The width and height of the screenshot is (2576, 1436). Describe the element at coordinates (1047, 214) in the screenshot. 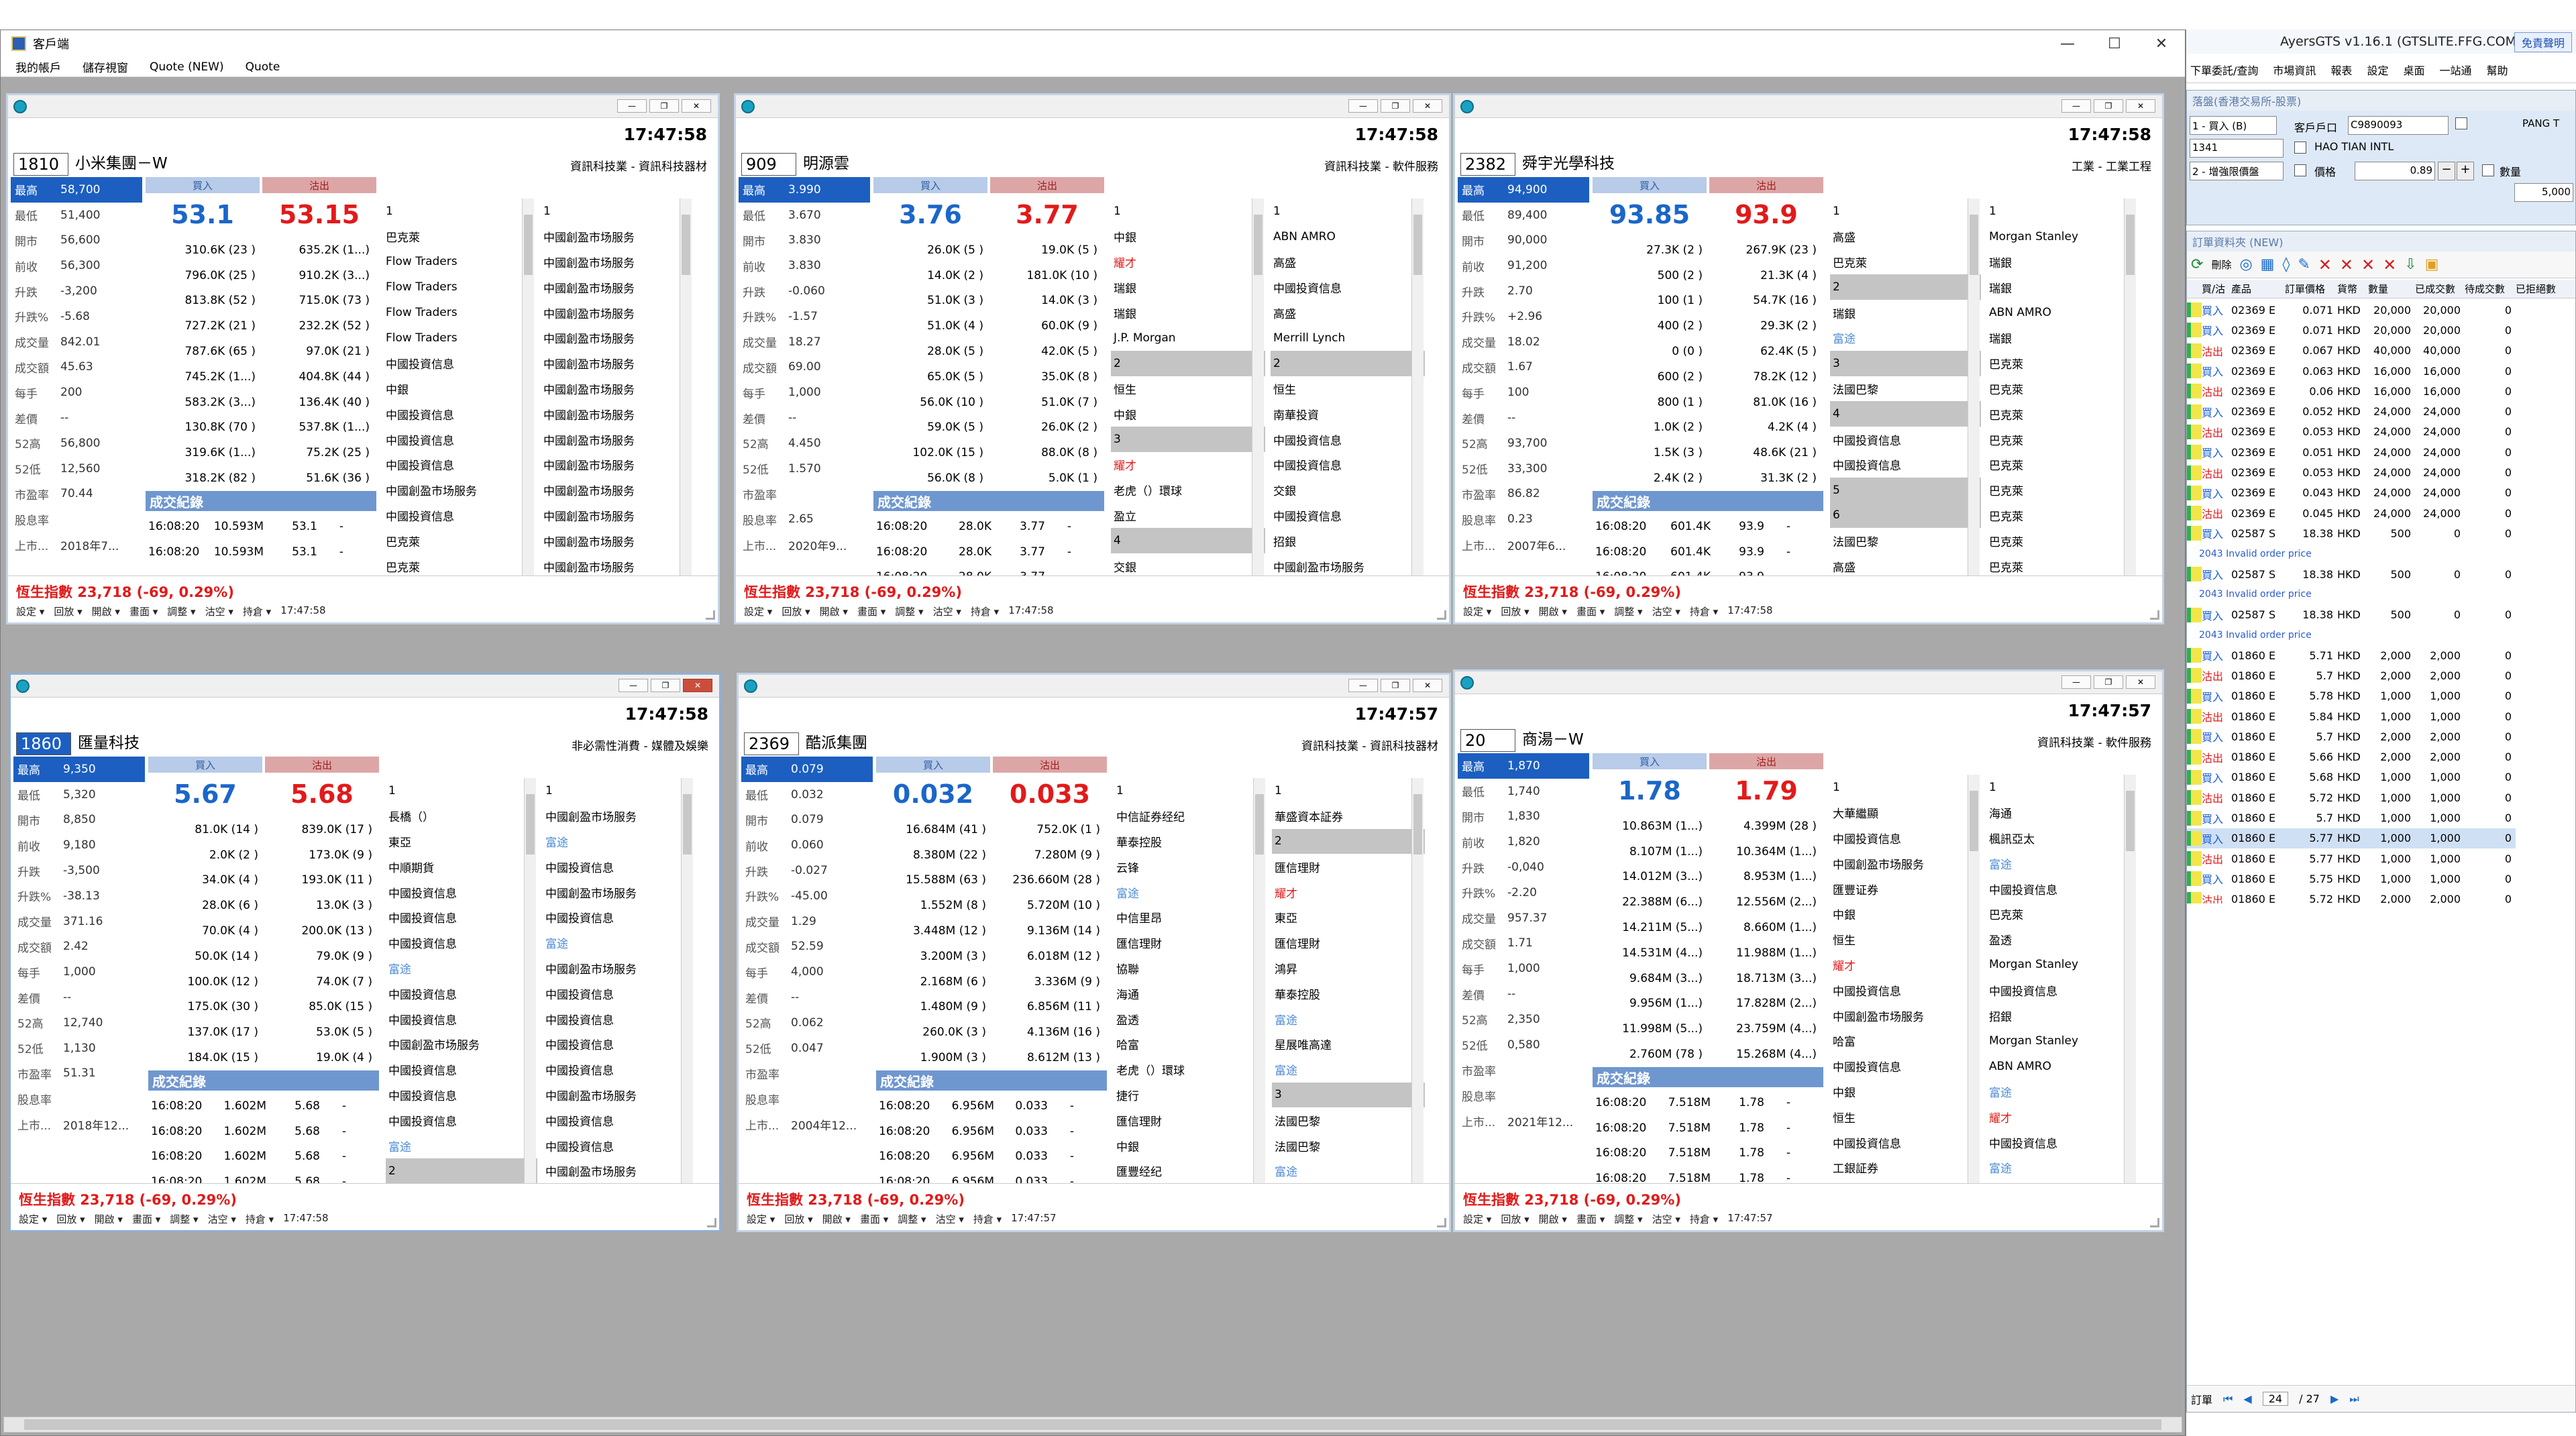

I see `ask-price: 3.77` at that location.